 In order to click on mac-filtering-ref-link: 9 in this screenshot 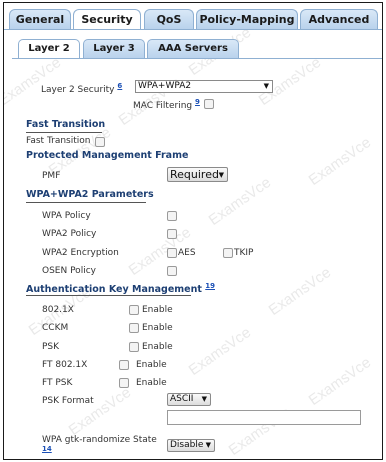, I will do `click(197, 102)`.